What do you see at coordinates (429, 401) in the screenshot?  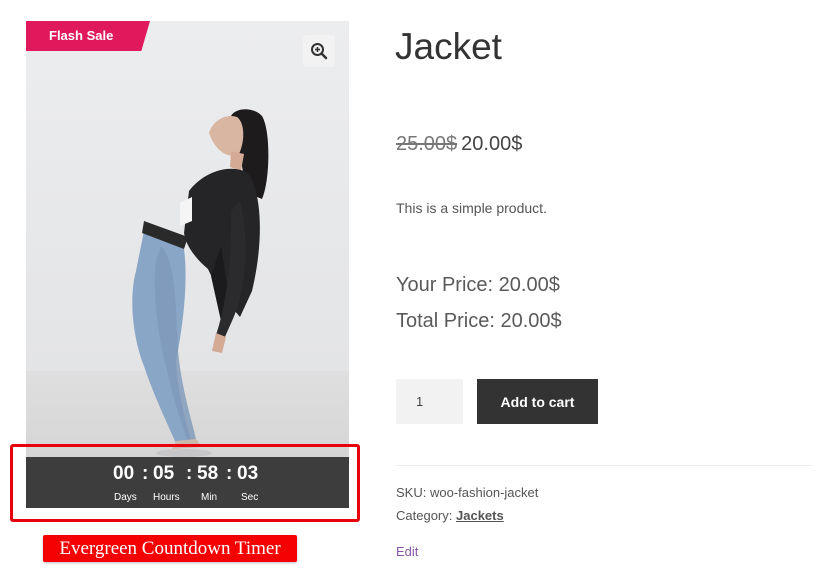 I see `quantity-input` at bounding box center [429, 401].